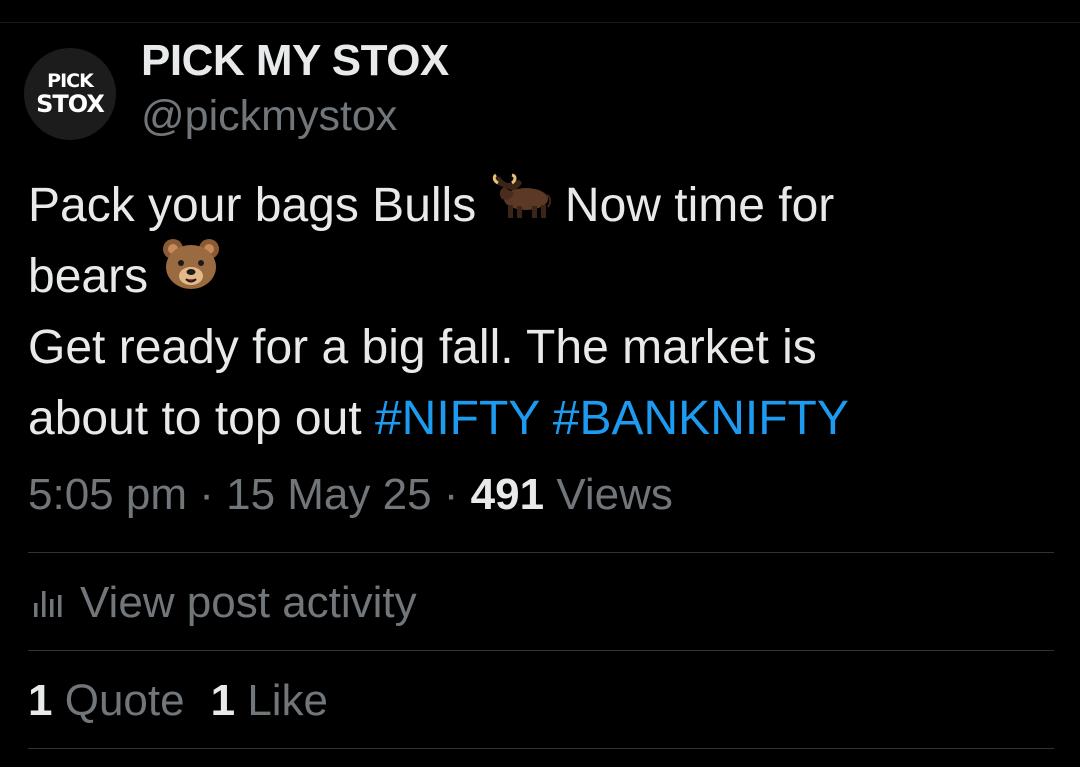 This screenshot has width=1080, height=767. What do you see at coordinates (48, 604) in the screenshot?
I see `analytics-icon` at bounding box center [48, 604].